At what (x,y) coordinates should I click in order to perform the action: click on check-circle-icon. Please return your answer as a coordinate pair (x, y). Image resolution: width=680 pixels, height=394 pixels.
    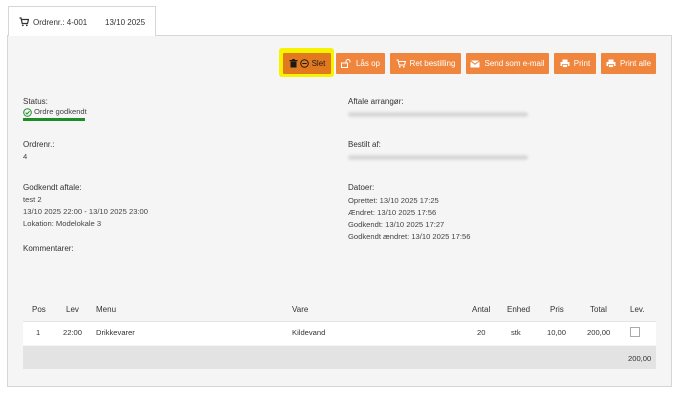
    Looking at the image, I should click on (27, 112).